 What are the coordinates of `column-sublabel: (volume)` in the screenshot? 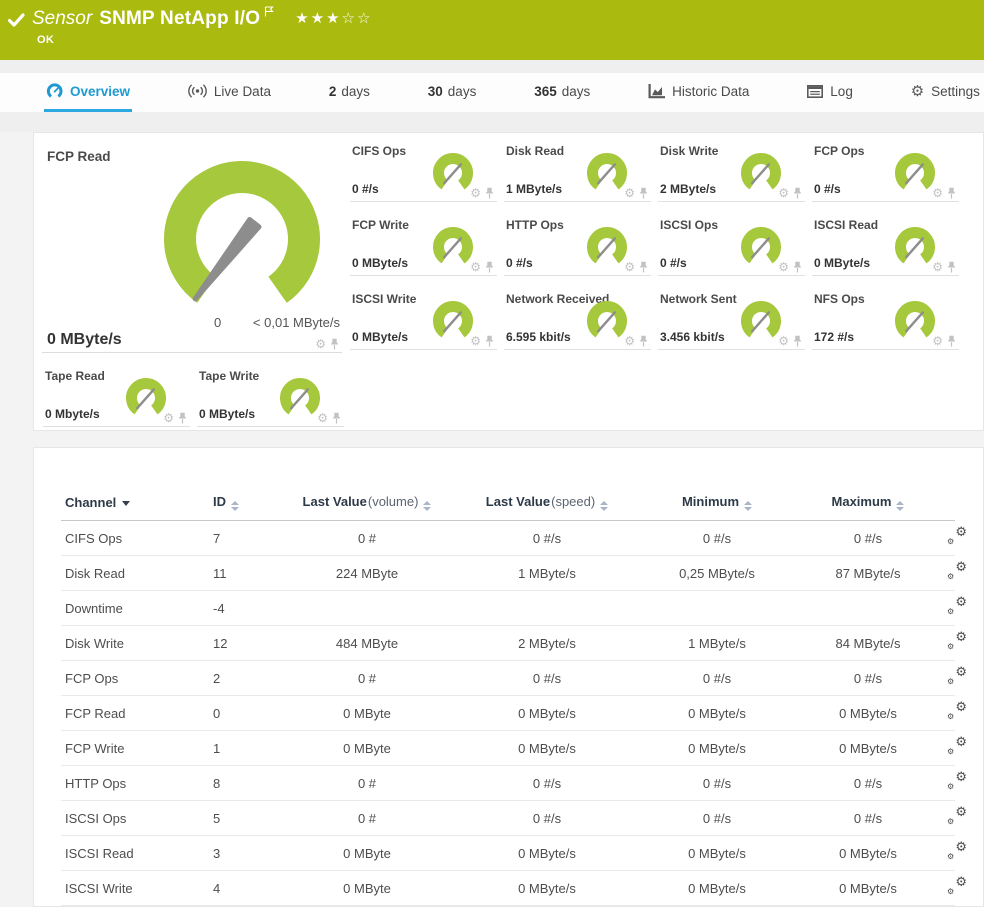 It's located at (393, 501).